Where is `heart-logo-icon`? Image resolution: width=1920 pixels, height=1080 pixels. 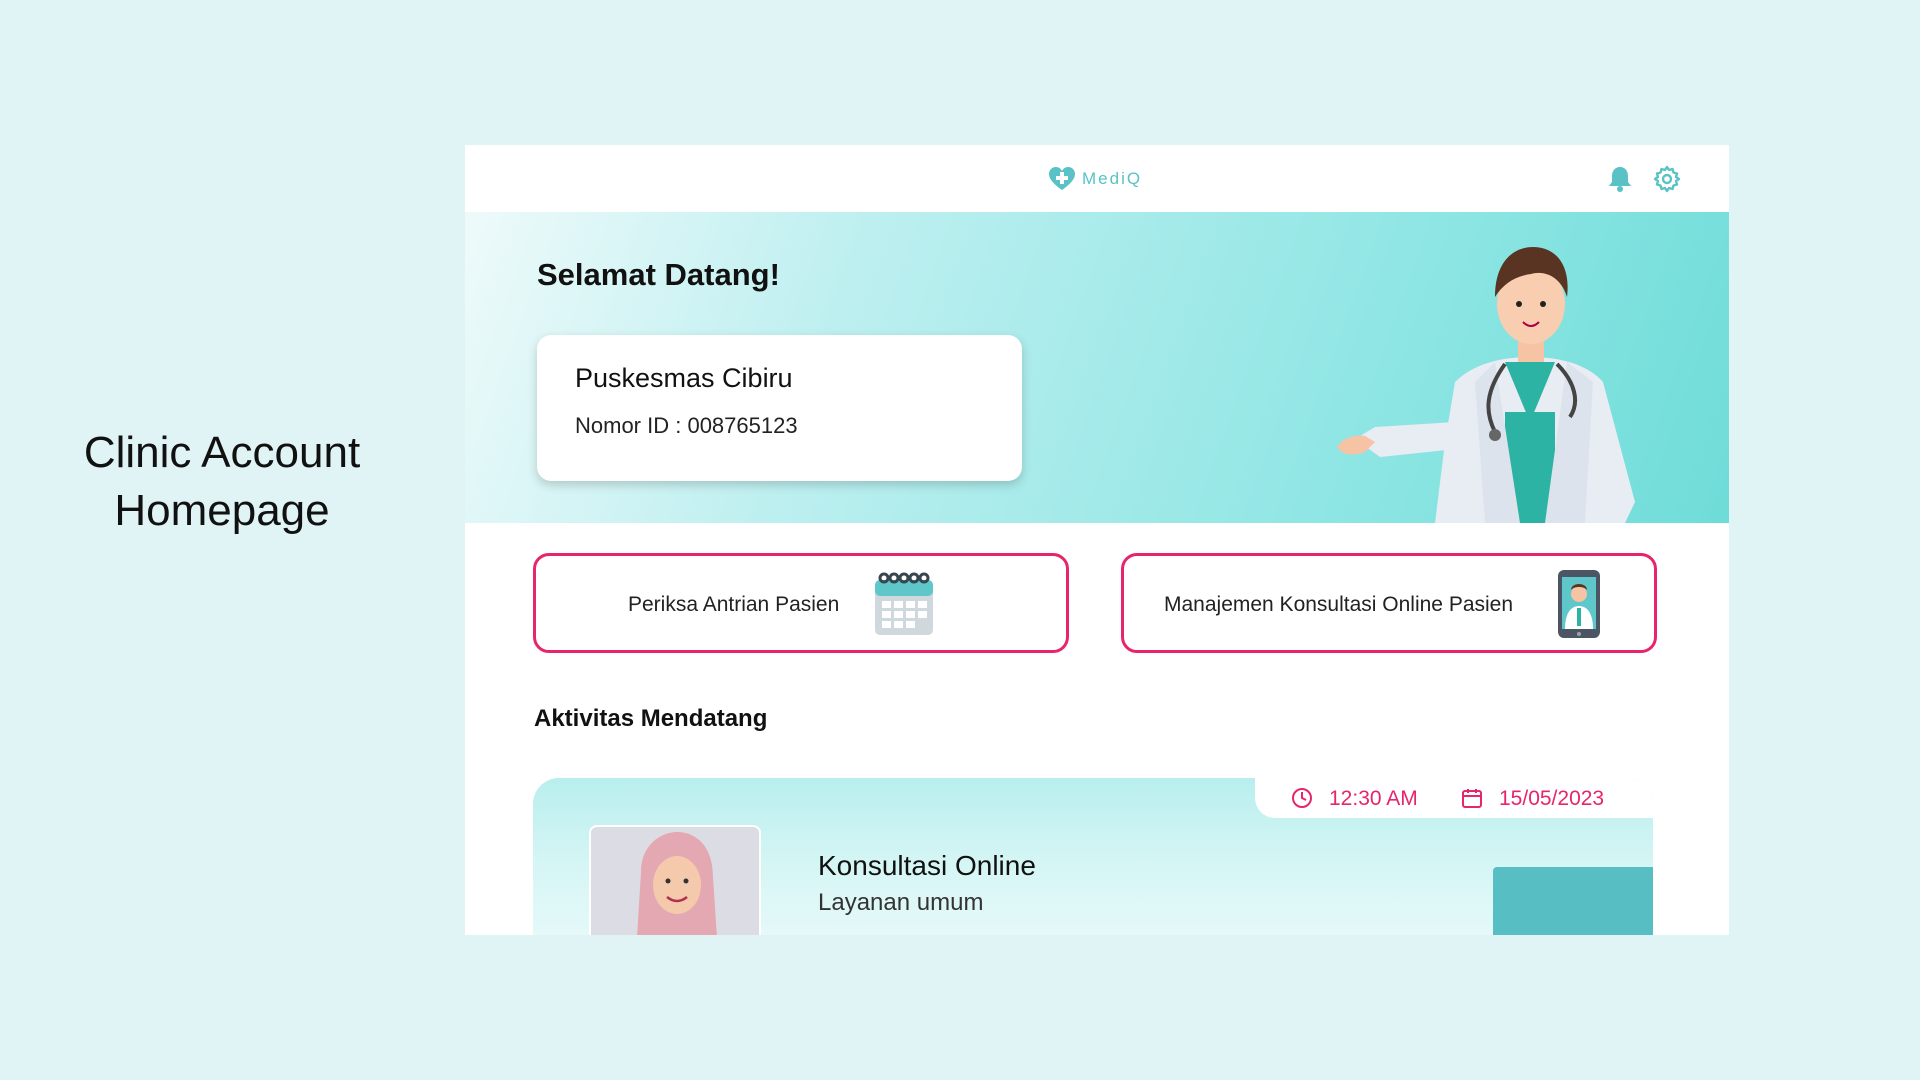
heart-logo-icon is located at coordinates (1062, 178).